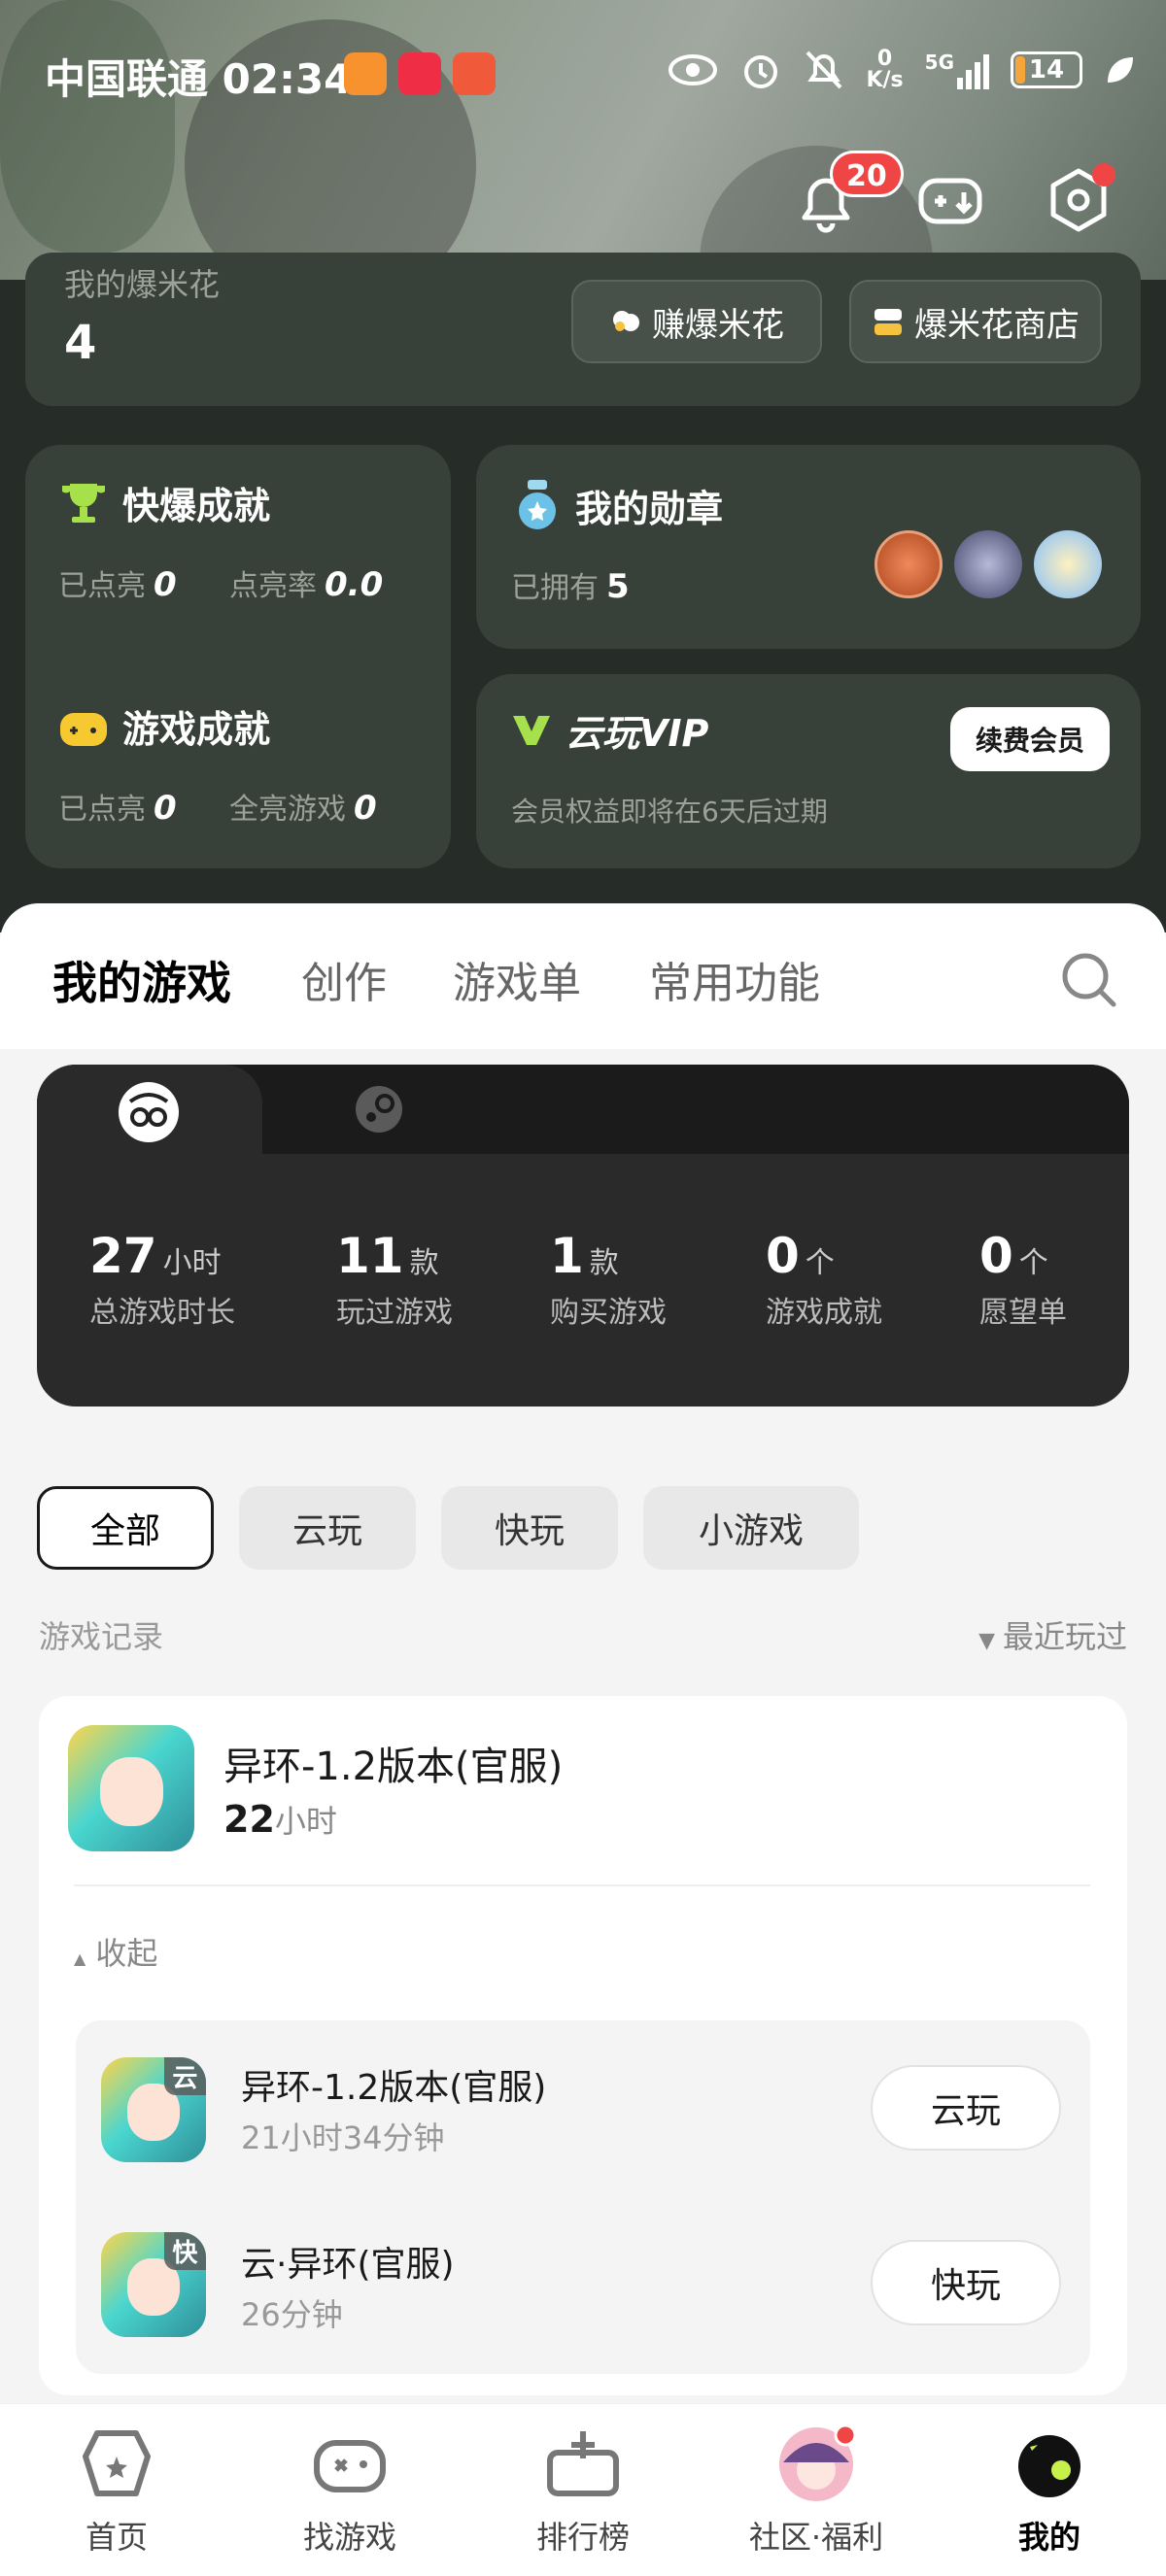 The width and height of the screenshot is (1166, 2576). Describe the element at coordinates (117, 584) in the screenshot. I see `quick-lit-stat: 已点亮 0` at that location.